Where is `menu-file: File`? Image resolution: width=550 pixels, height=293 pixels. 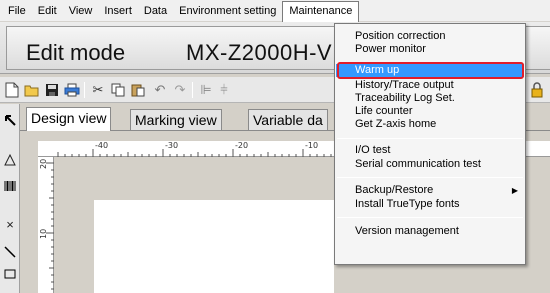
menu-file: File is located at coordinates (17, 11).